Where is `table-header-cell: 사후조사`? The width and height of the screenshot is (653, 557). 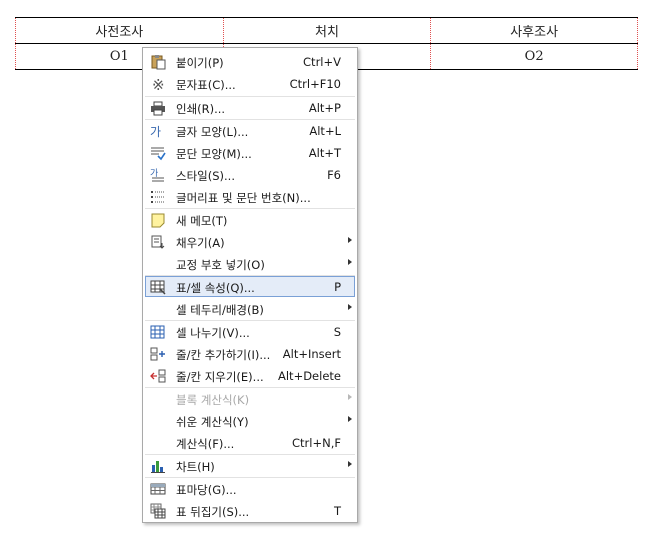
table-header-cell: 사후조사 is located at coordinates (534, 30).